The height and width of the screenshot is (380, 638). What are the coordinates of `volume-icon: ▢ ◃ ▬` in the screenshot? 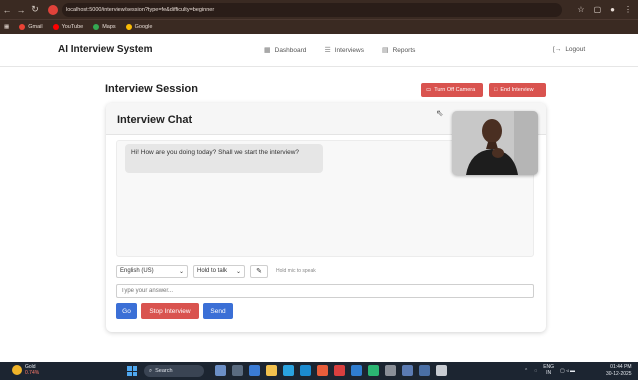 It's located at (567, 371).